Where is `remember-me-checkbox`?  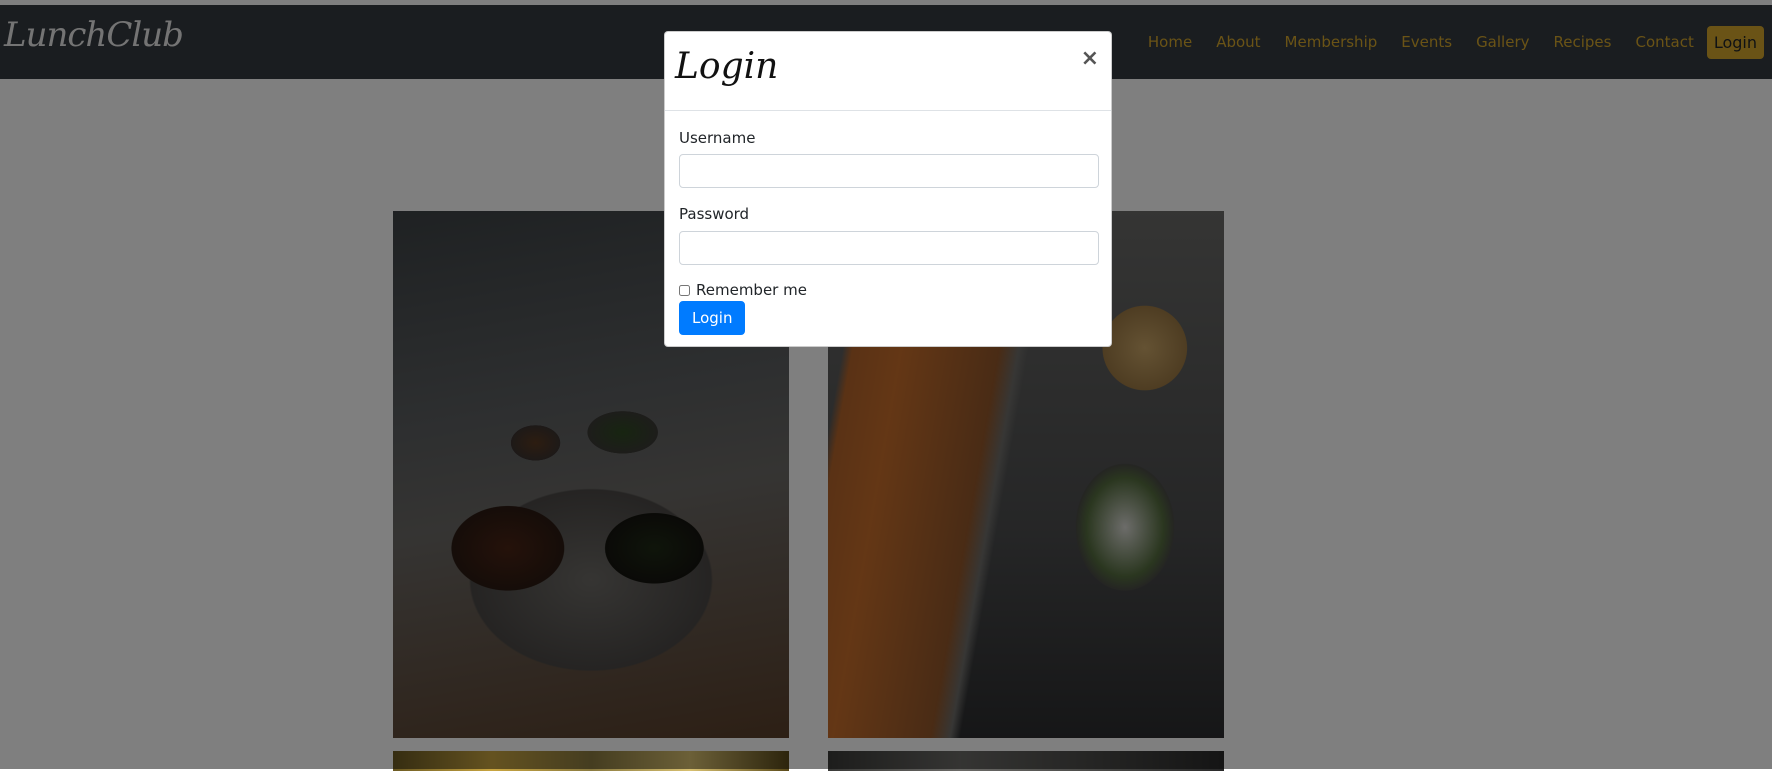
remember-me-checkbox is located at coordinates (684, 290).